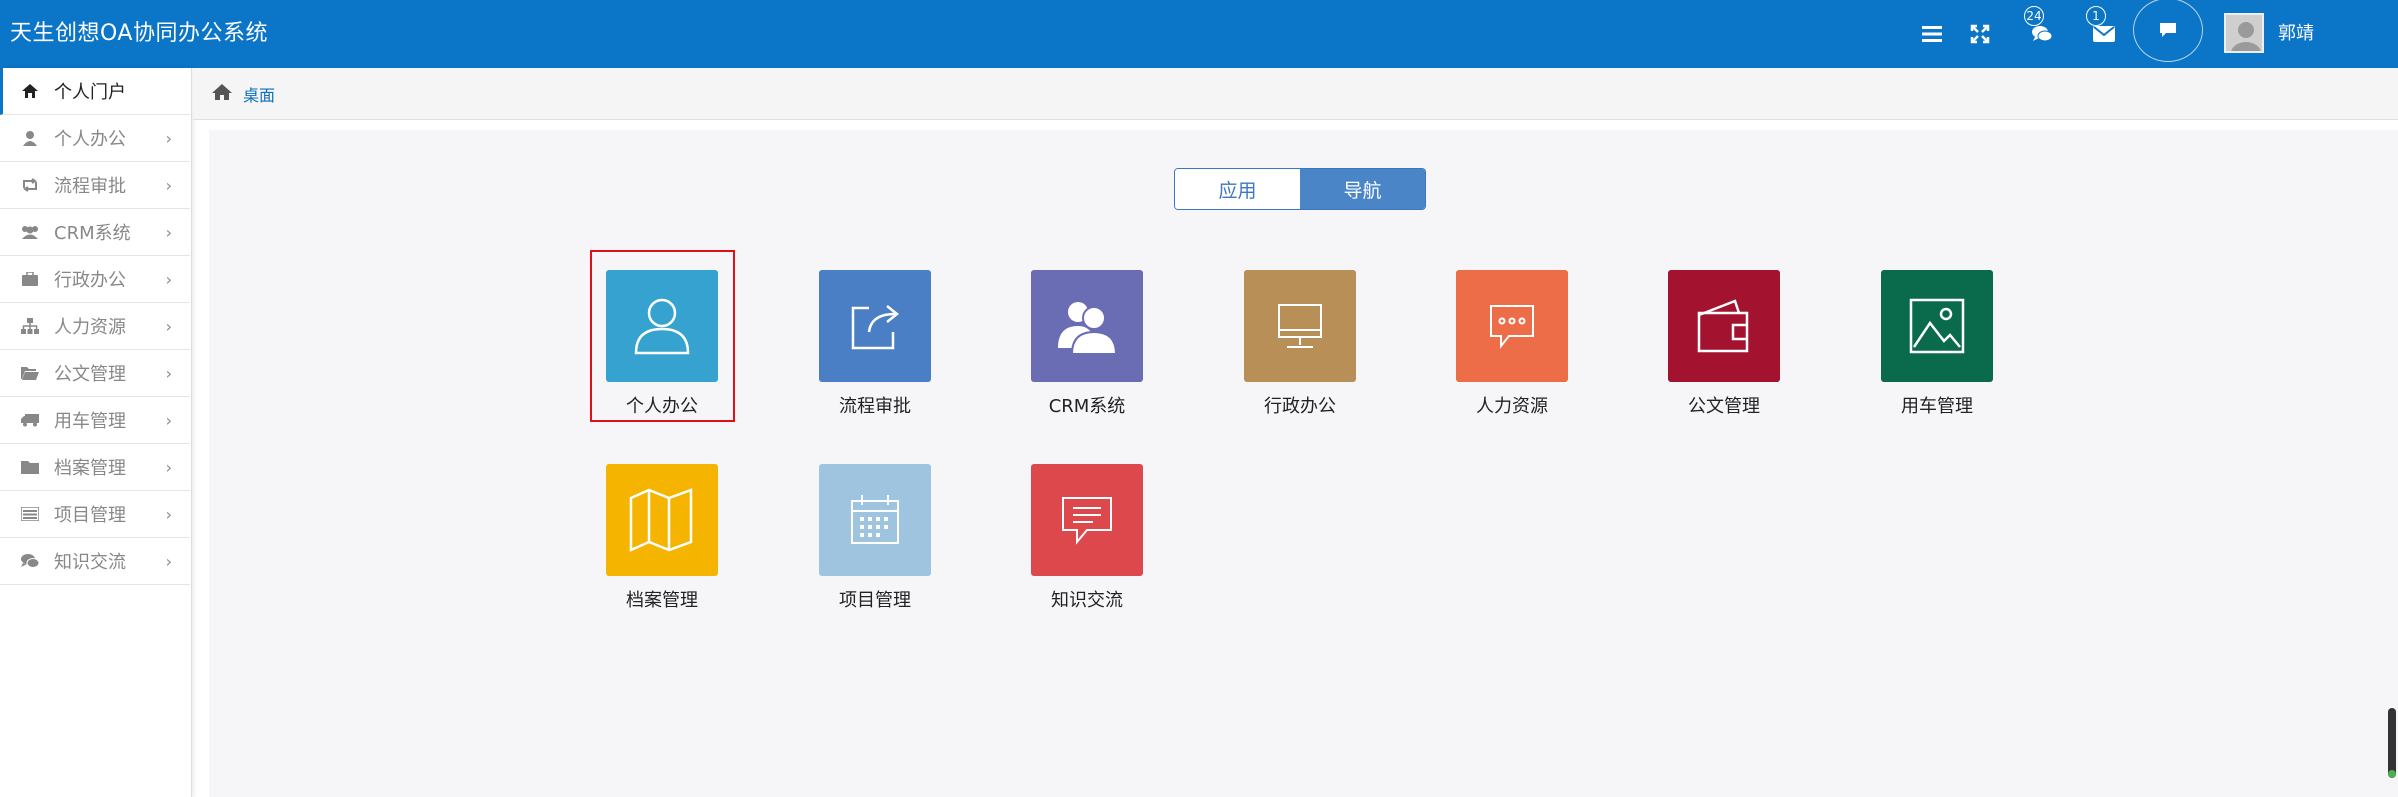 This screenshot has height=797, width=2398. I want to click on share-box-icon, so click(875, 327).